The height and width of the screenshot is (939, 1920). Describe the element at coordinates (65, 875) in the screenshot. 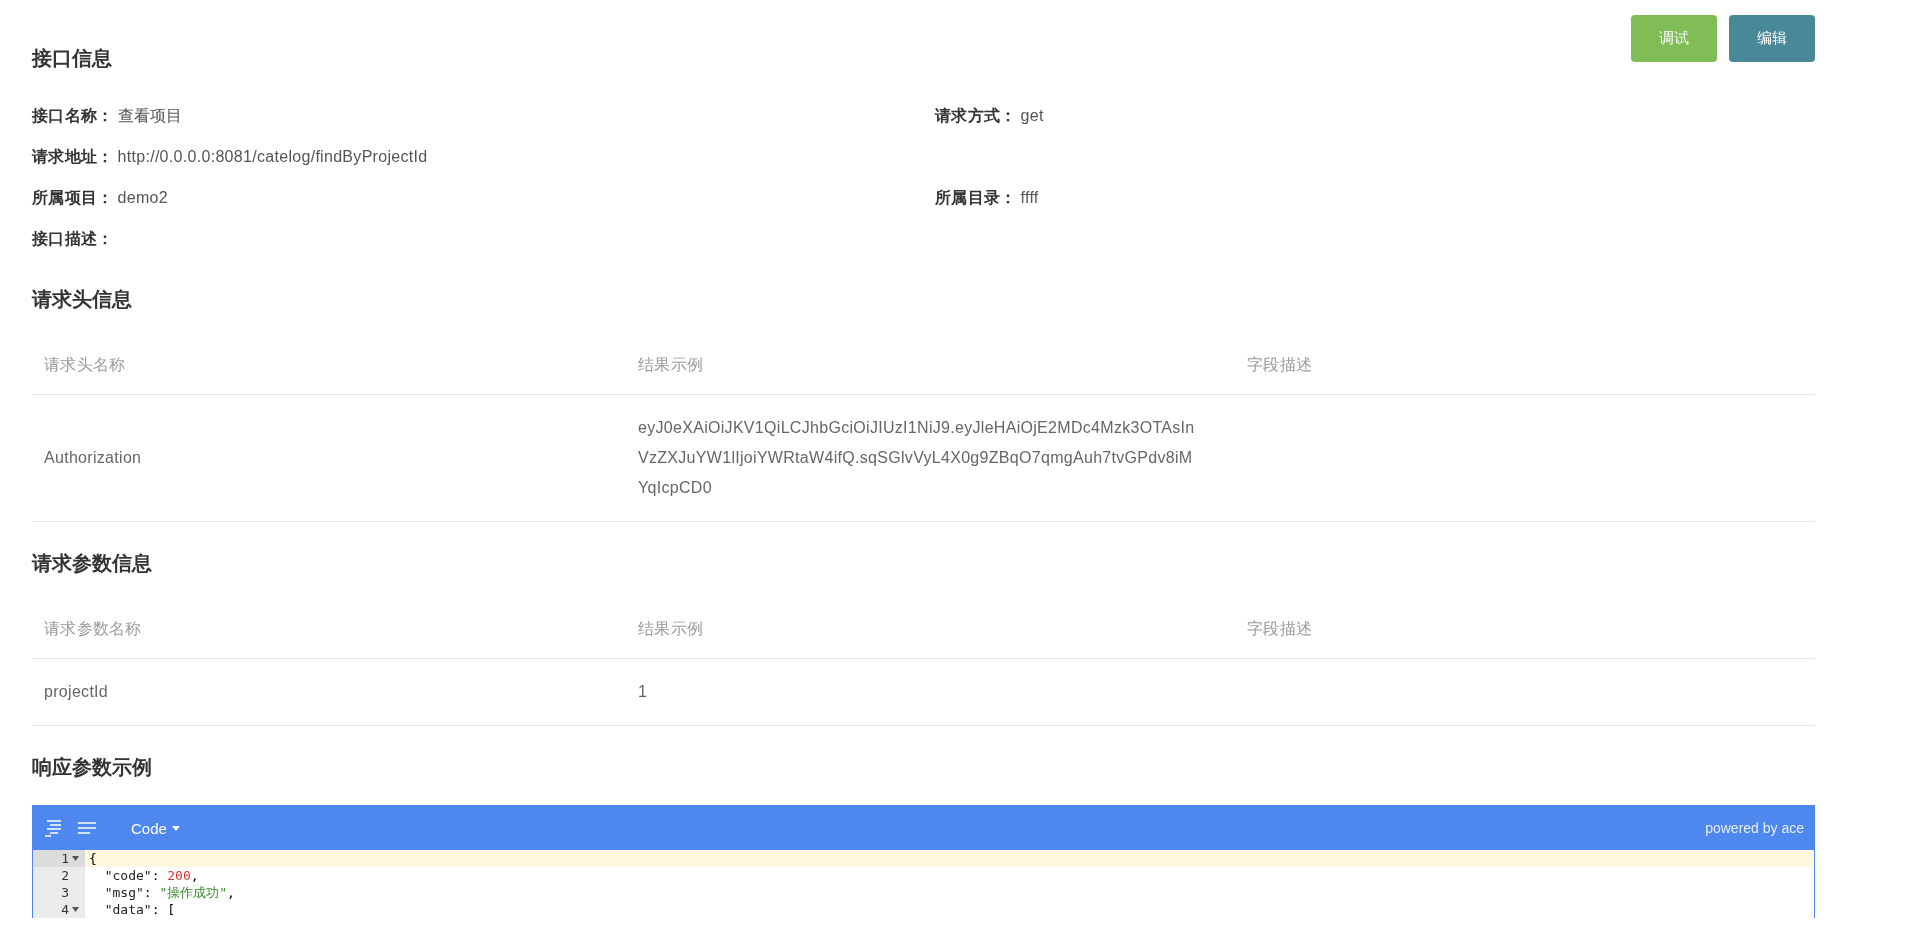

I see `line-number: 2` at that location.